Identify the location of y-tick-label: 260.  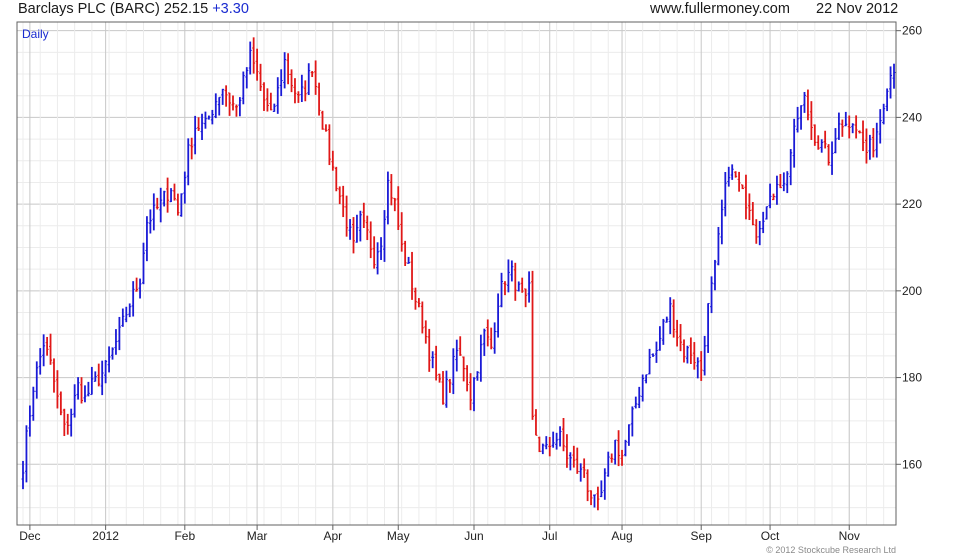
(912, 31).